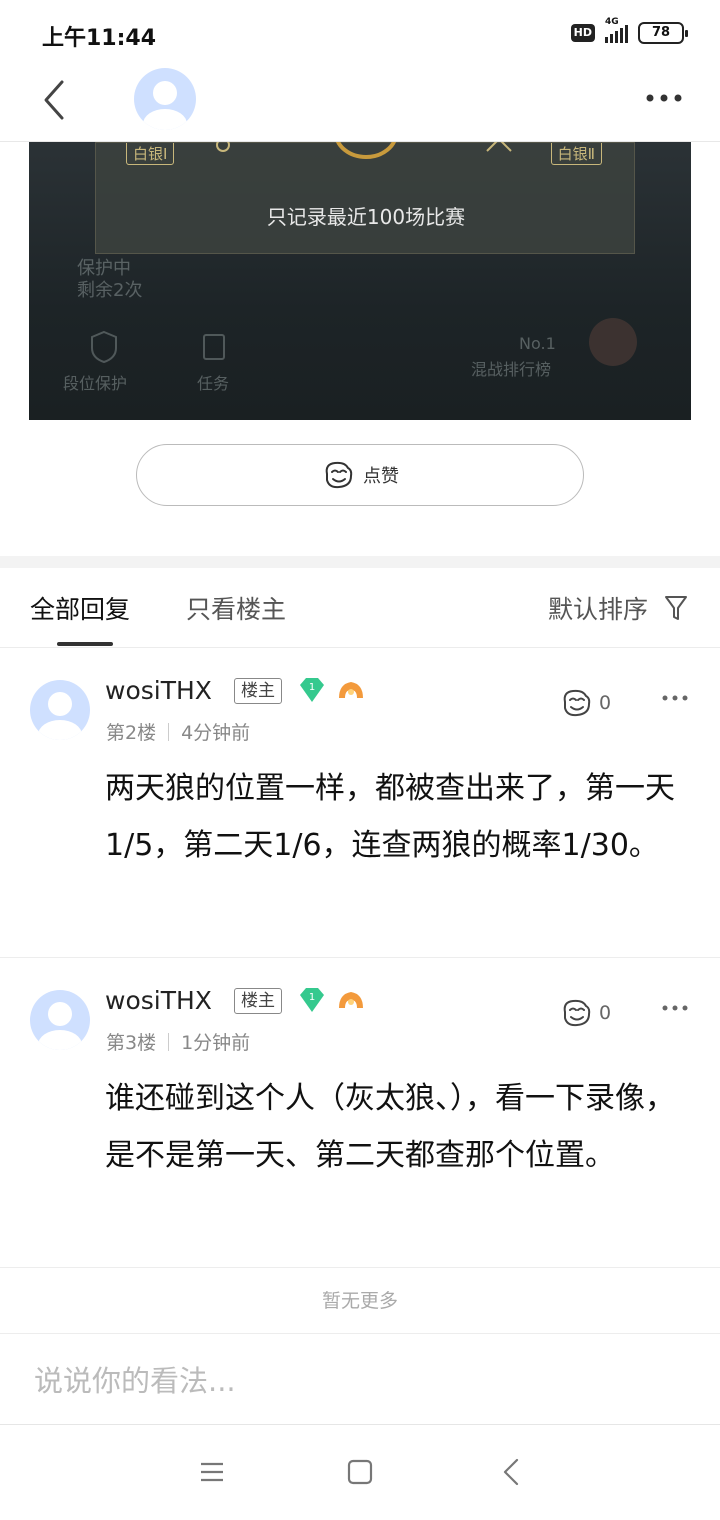 The image size is (720, 1520). I want to click on back-button, so click(56, 100).